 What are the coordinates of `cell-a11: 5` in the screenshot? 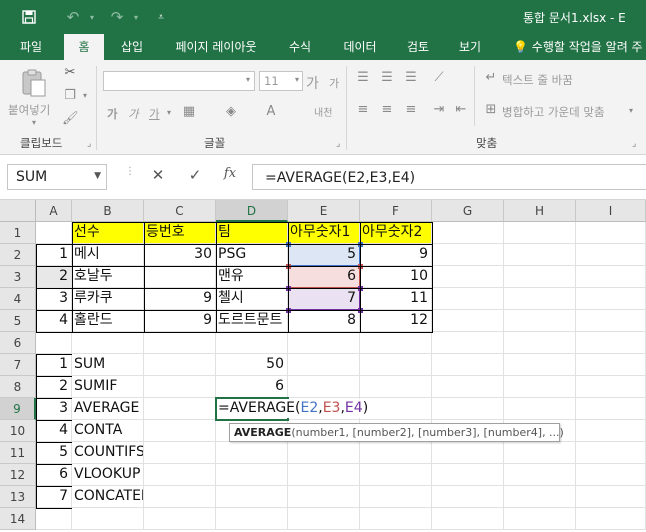 It's located at (54, 453).